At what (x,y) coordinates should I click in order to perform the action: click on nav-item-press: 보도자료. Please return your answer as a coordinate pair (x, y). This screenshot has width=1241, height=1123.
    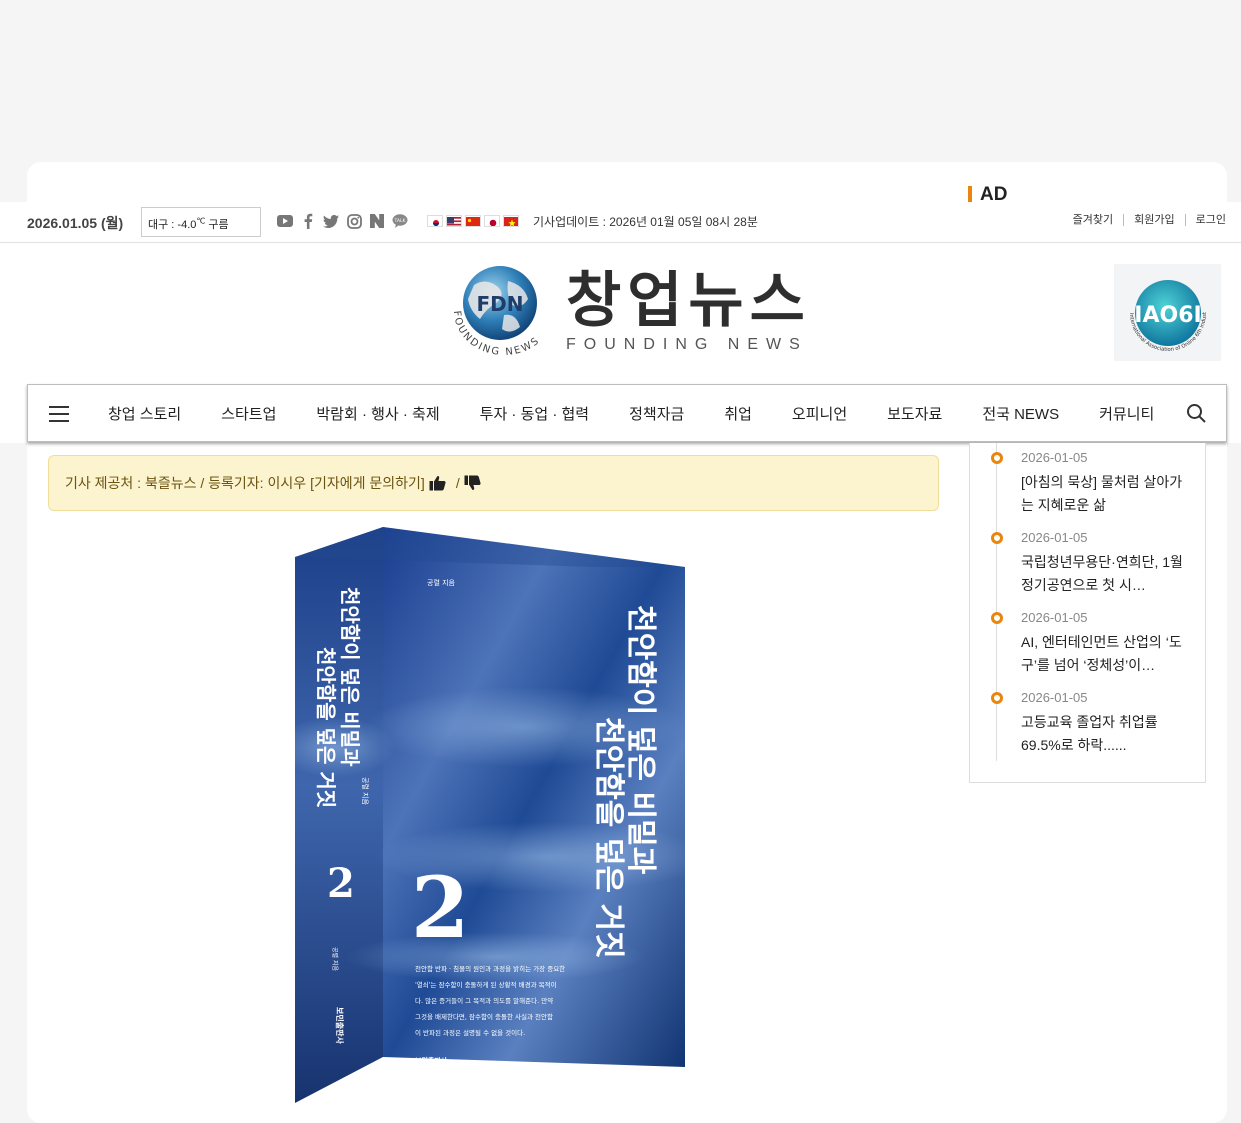
    Looking at the image, I should click on (914, 413).